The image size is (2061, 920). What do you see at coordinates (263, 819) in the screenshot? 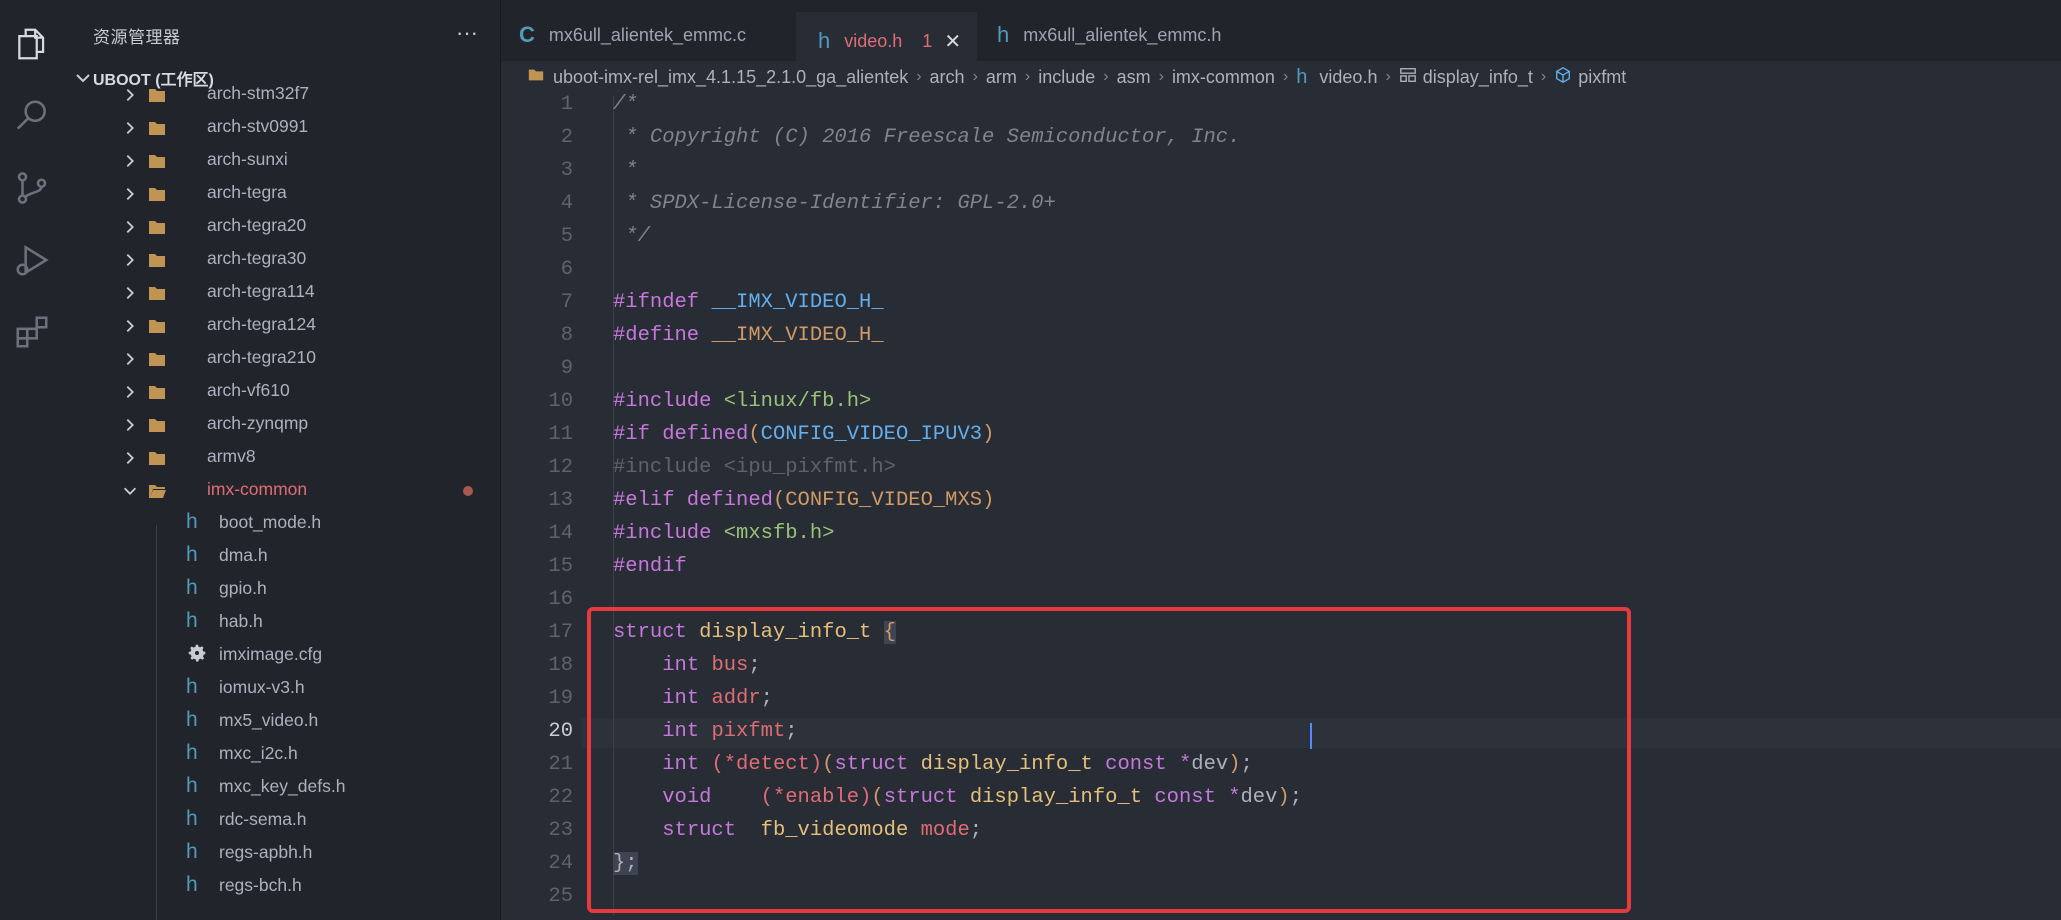
I see `file-label: rdc-sema.h` at bounding box center [263, 819].